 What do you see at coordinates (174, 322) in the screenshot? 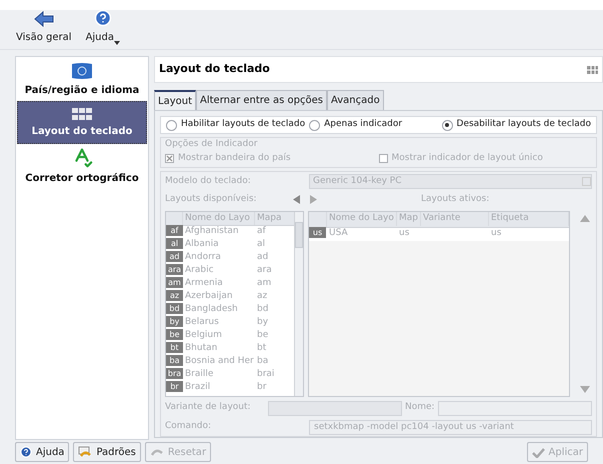
I see `flag-code-icon: by` at bounding box center [174, 322].